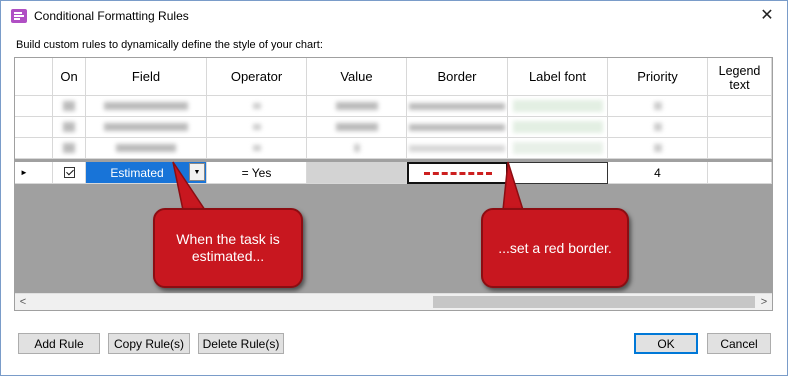 Image resolution: width=788 pixels, height=376 pixels. What do you see at coordinates (594, 302) in the screenshot?
I see `scrollbar-thumb` at bounding box center [594, 302].